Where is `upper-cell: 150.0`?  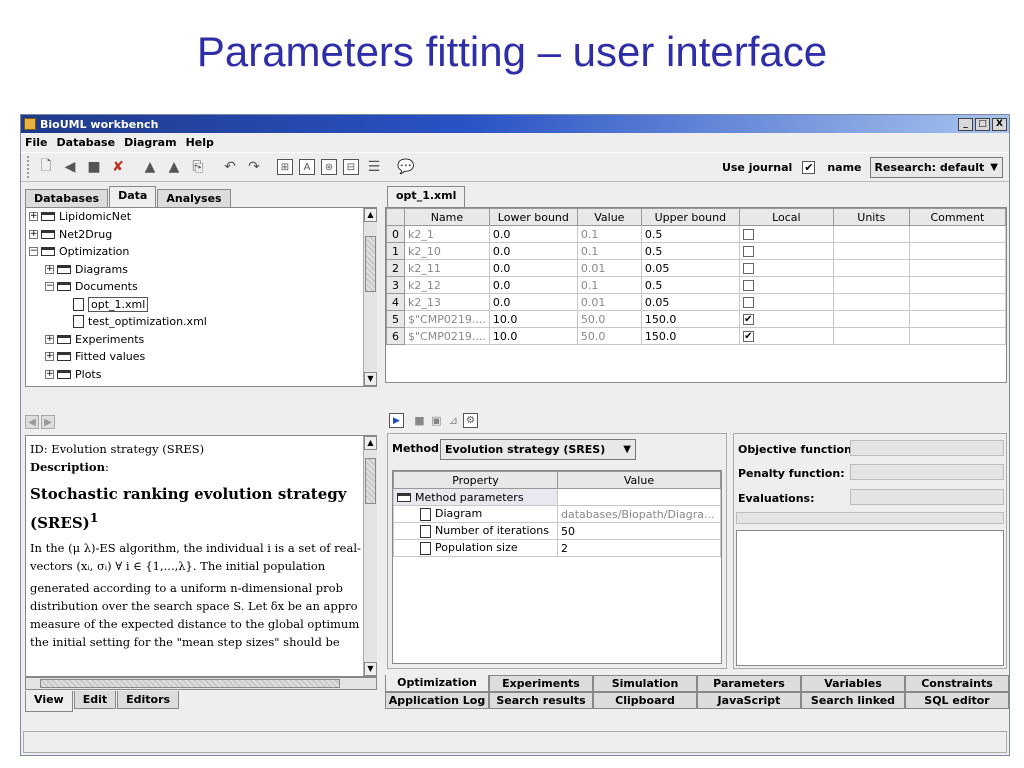 upper-cell: 150.0 is located at coordinates (690, 336).